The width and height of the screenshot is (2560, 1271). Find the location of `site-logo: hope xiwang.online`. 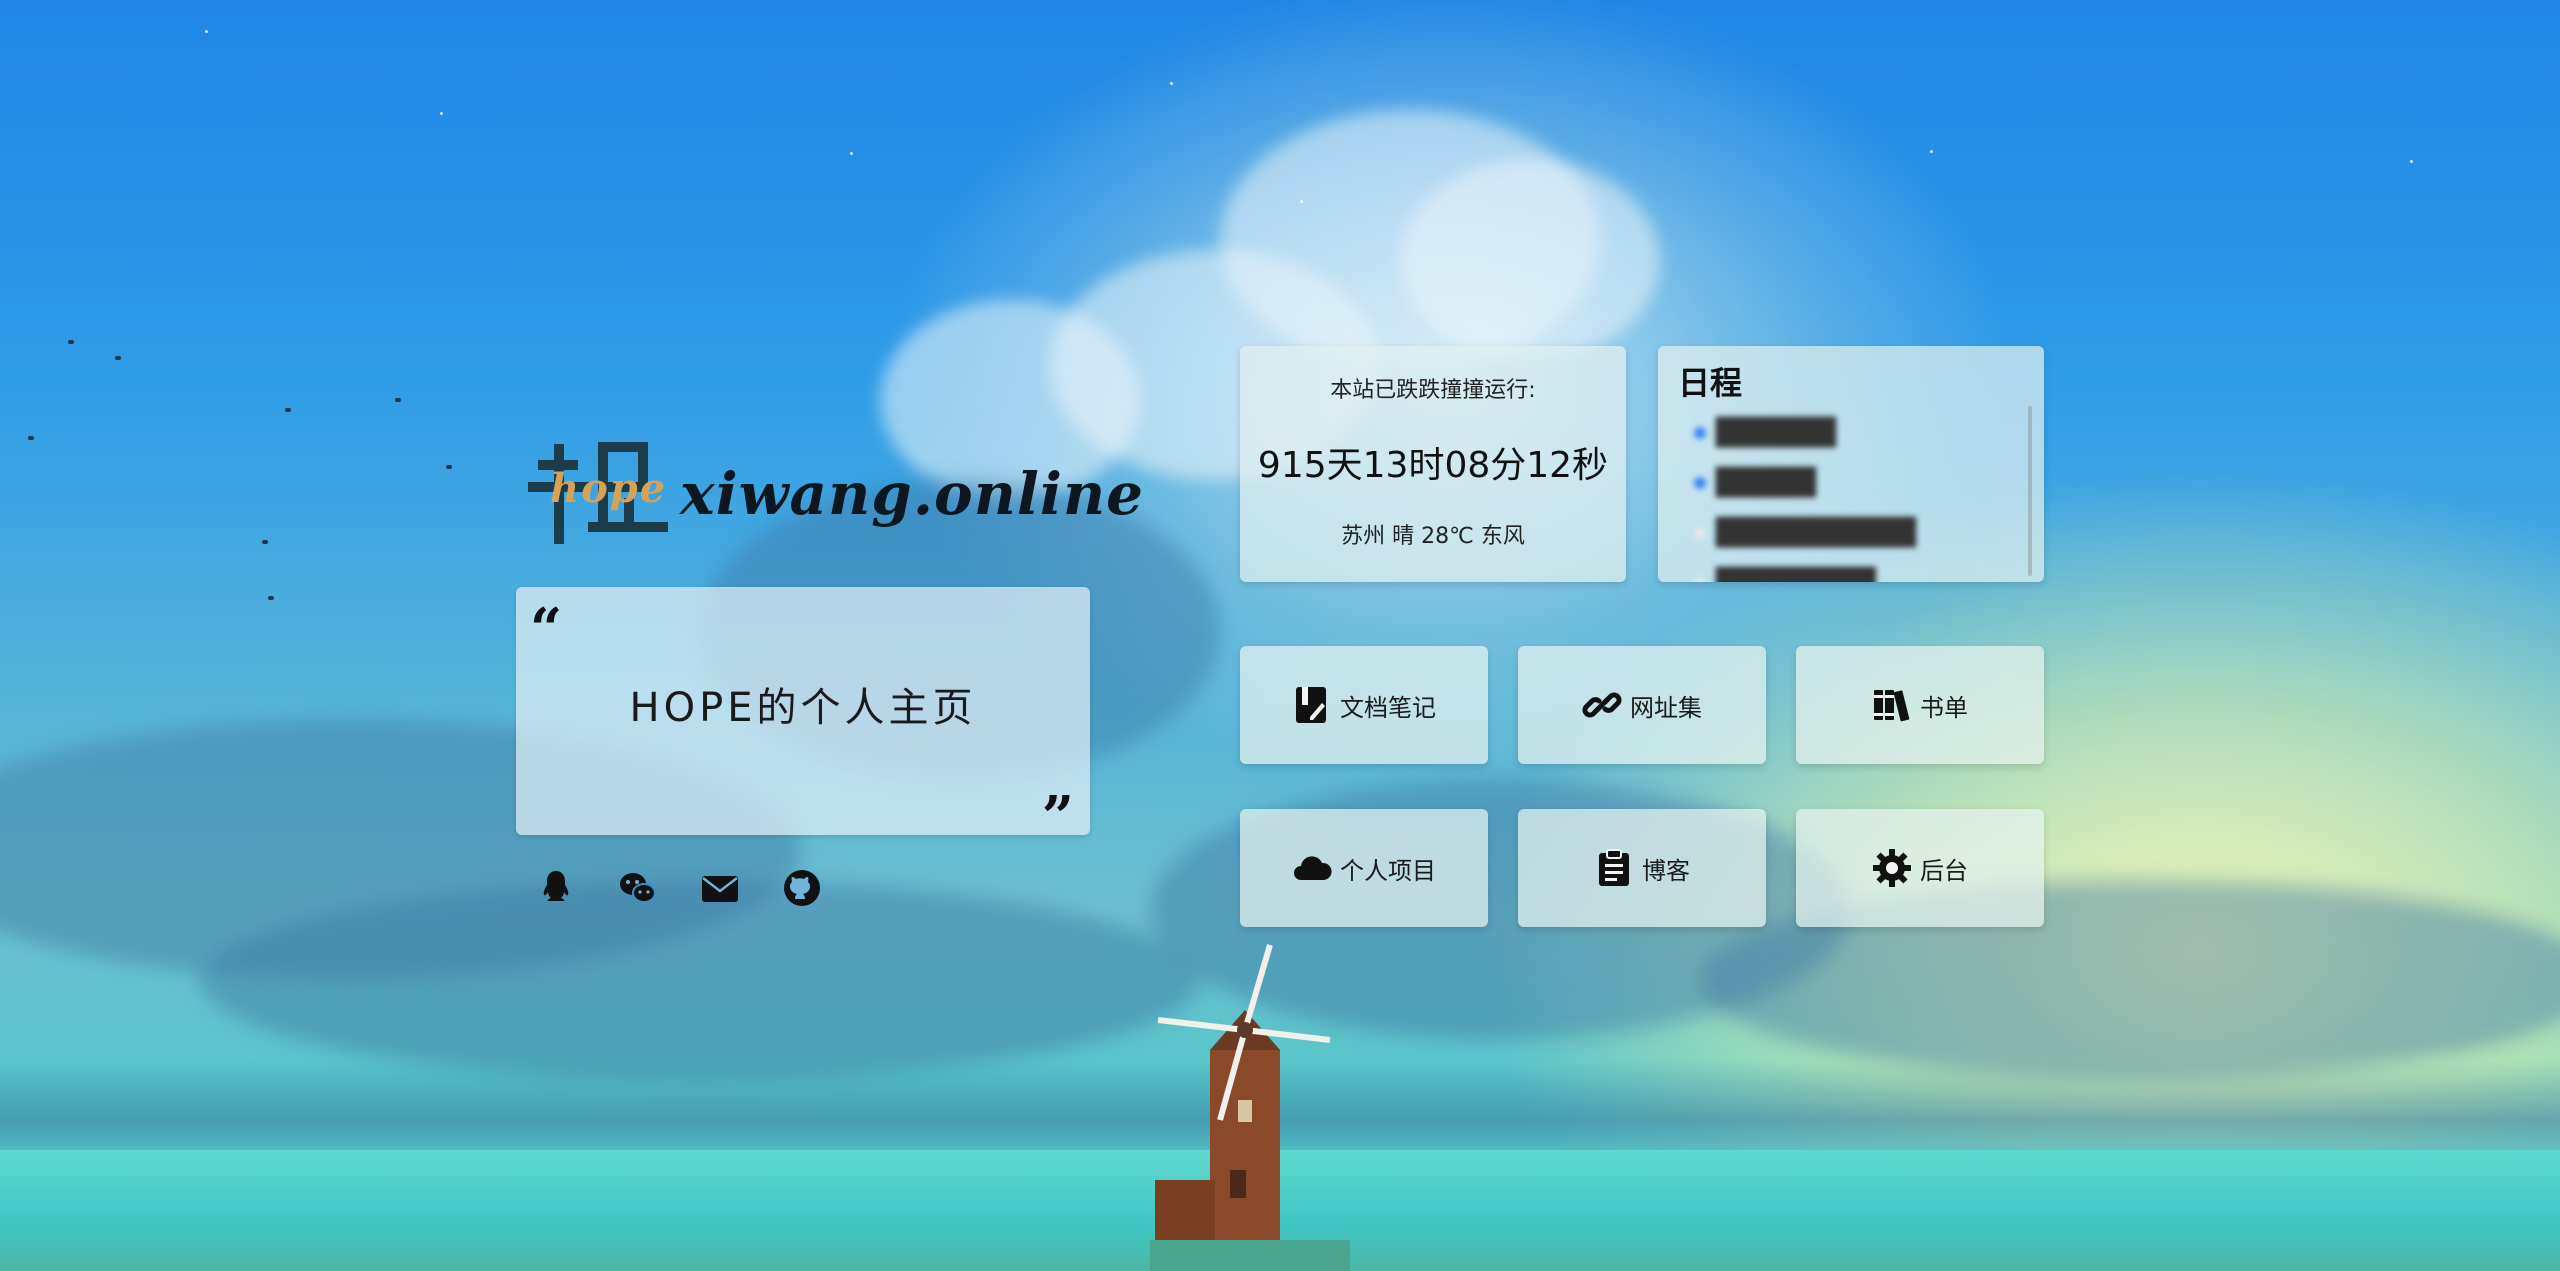

site-logo: hope xiwang.online is located at coordinates (831, 495).